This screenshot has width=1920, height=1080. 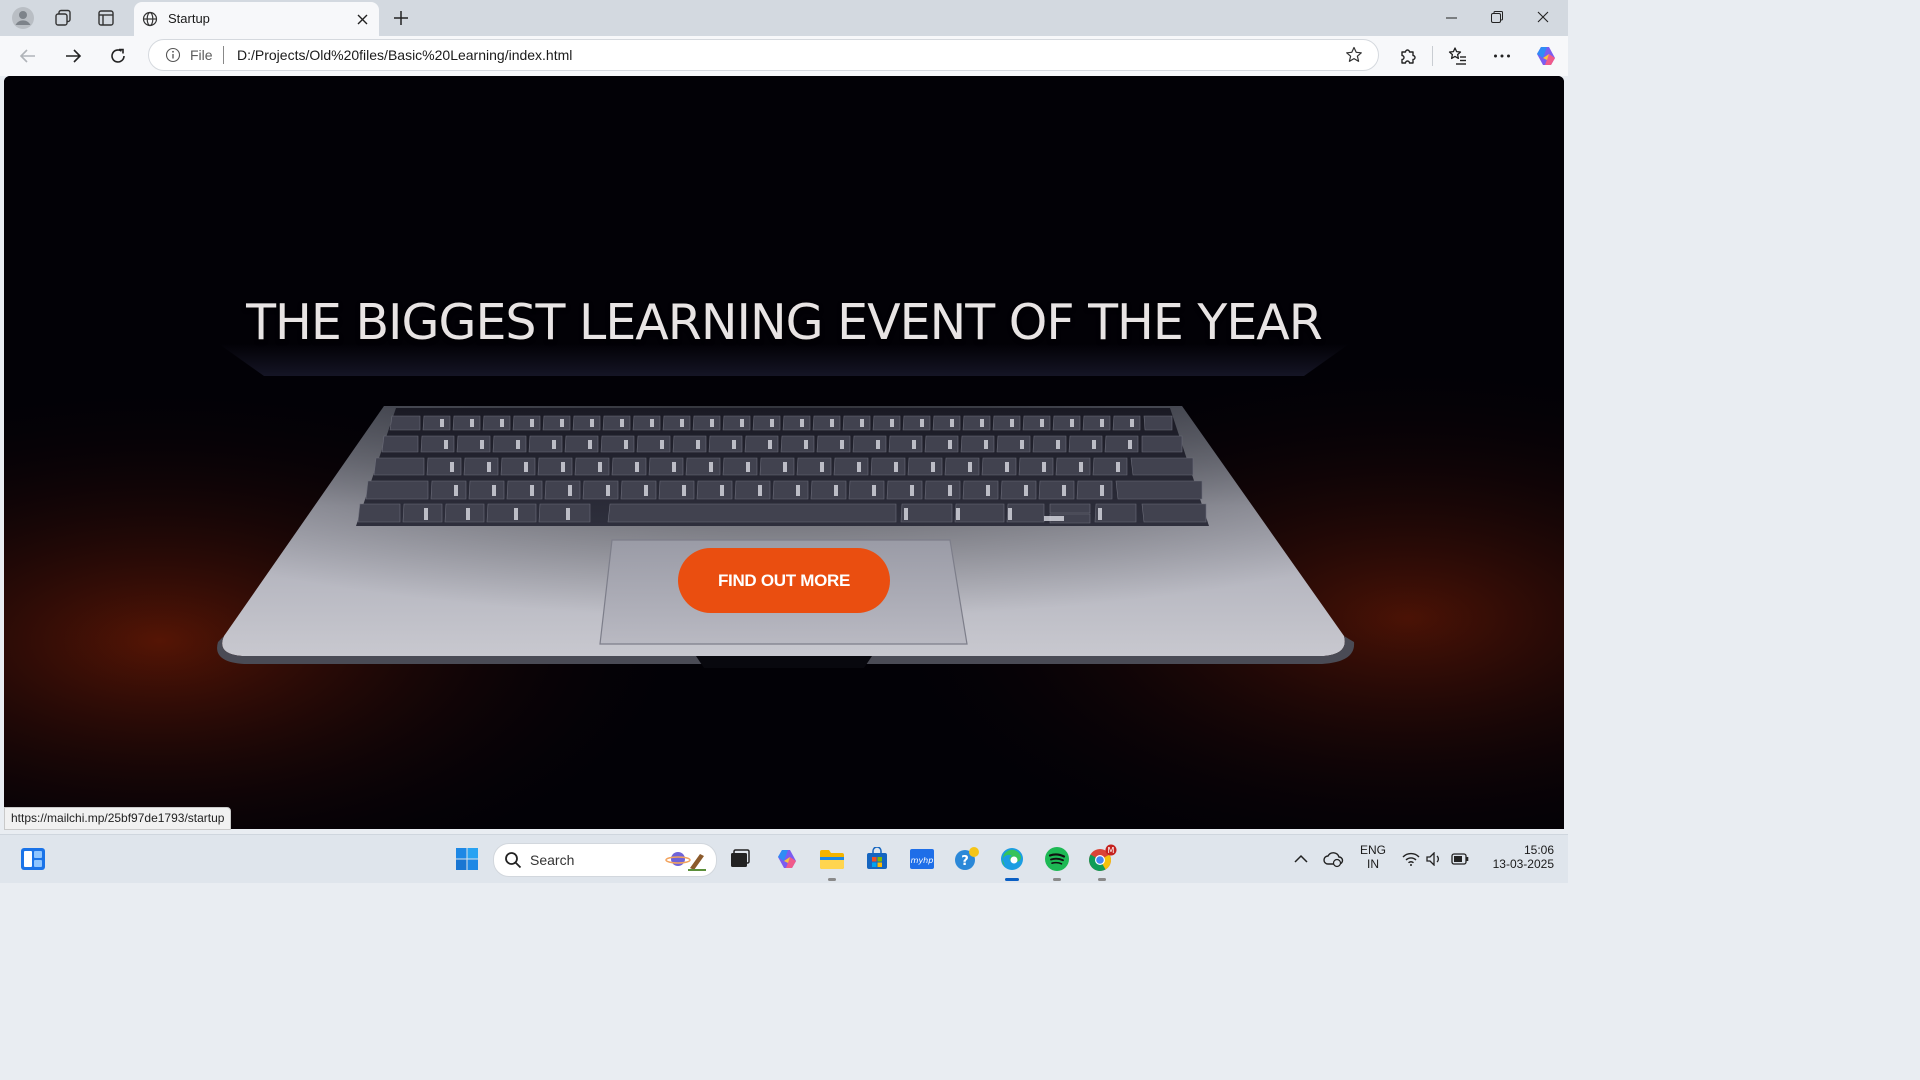 What do you see at coordinates (1373, 864) in the screenshot?
I see `region-code: IN` at bounding box center [1373, 864].